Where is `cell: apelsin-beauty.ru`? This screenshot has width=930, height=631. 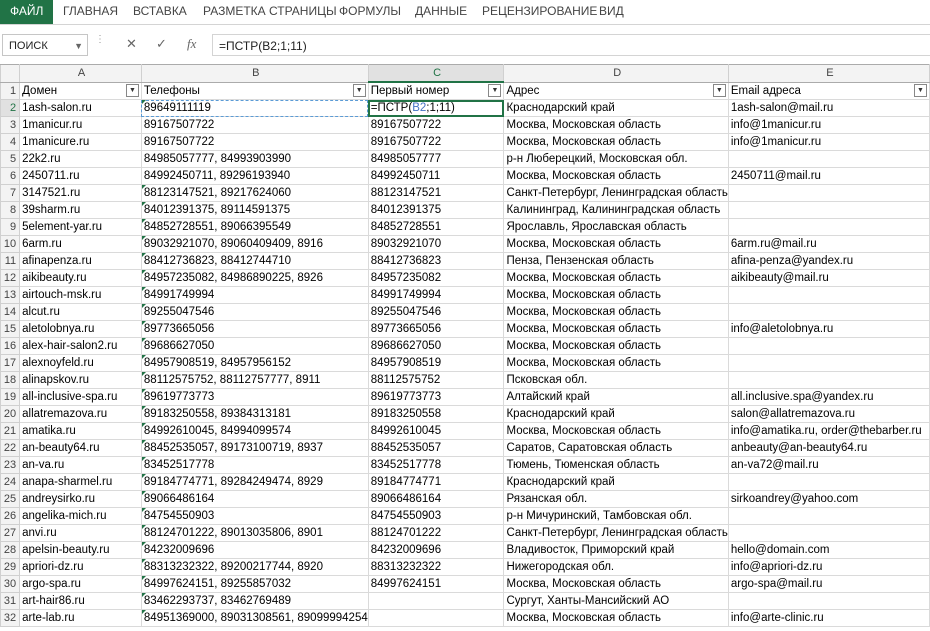 cell: apelsin-beauty.ru is located at coordinates (80, 550).